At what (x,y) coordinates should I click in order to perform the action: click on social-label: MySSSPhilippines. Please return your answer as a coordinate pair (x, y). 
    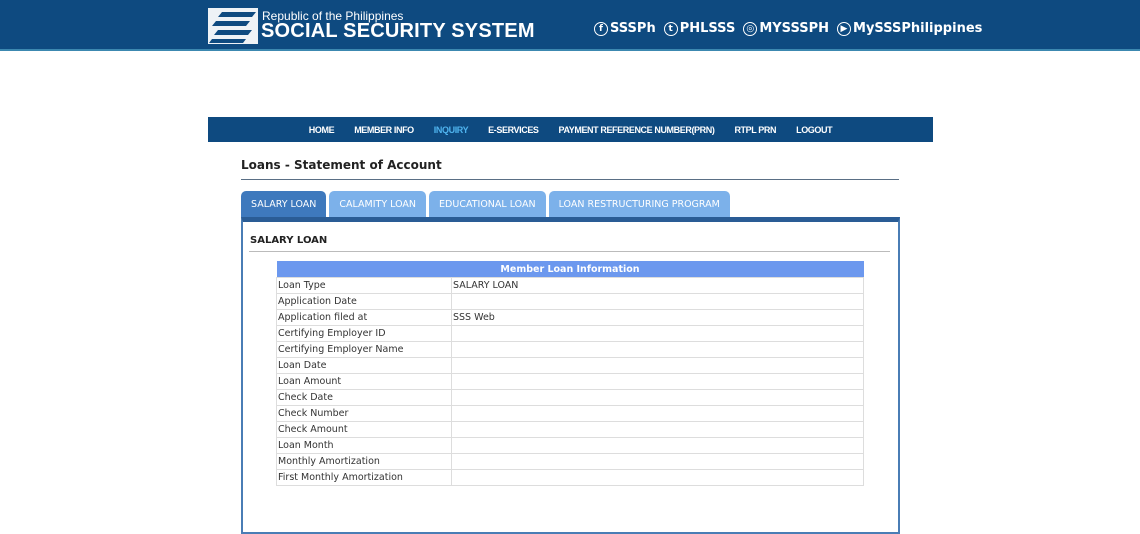
    Looking at the image, I should click on (918, 28).